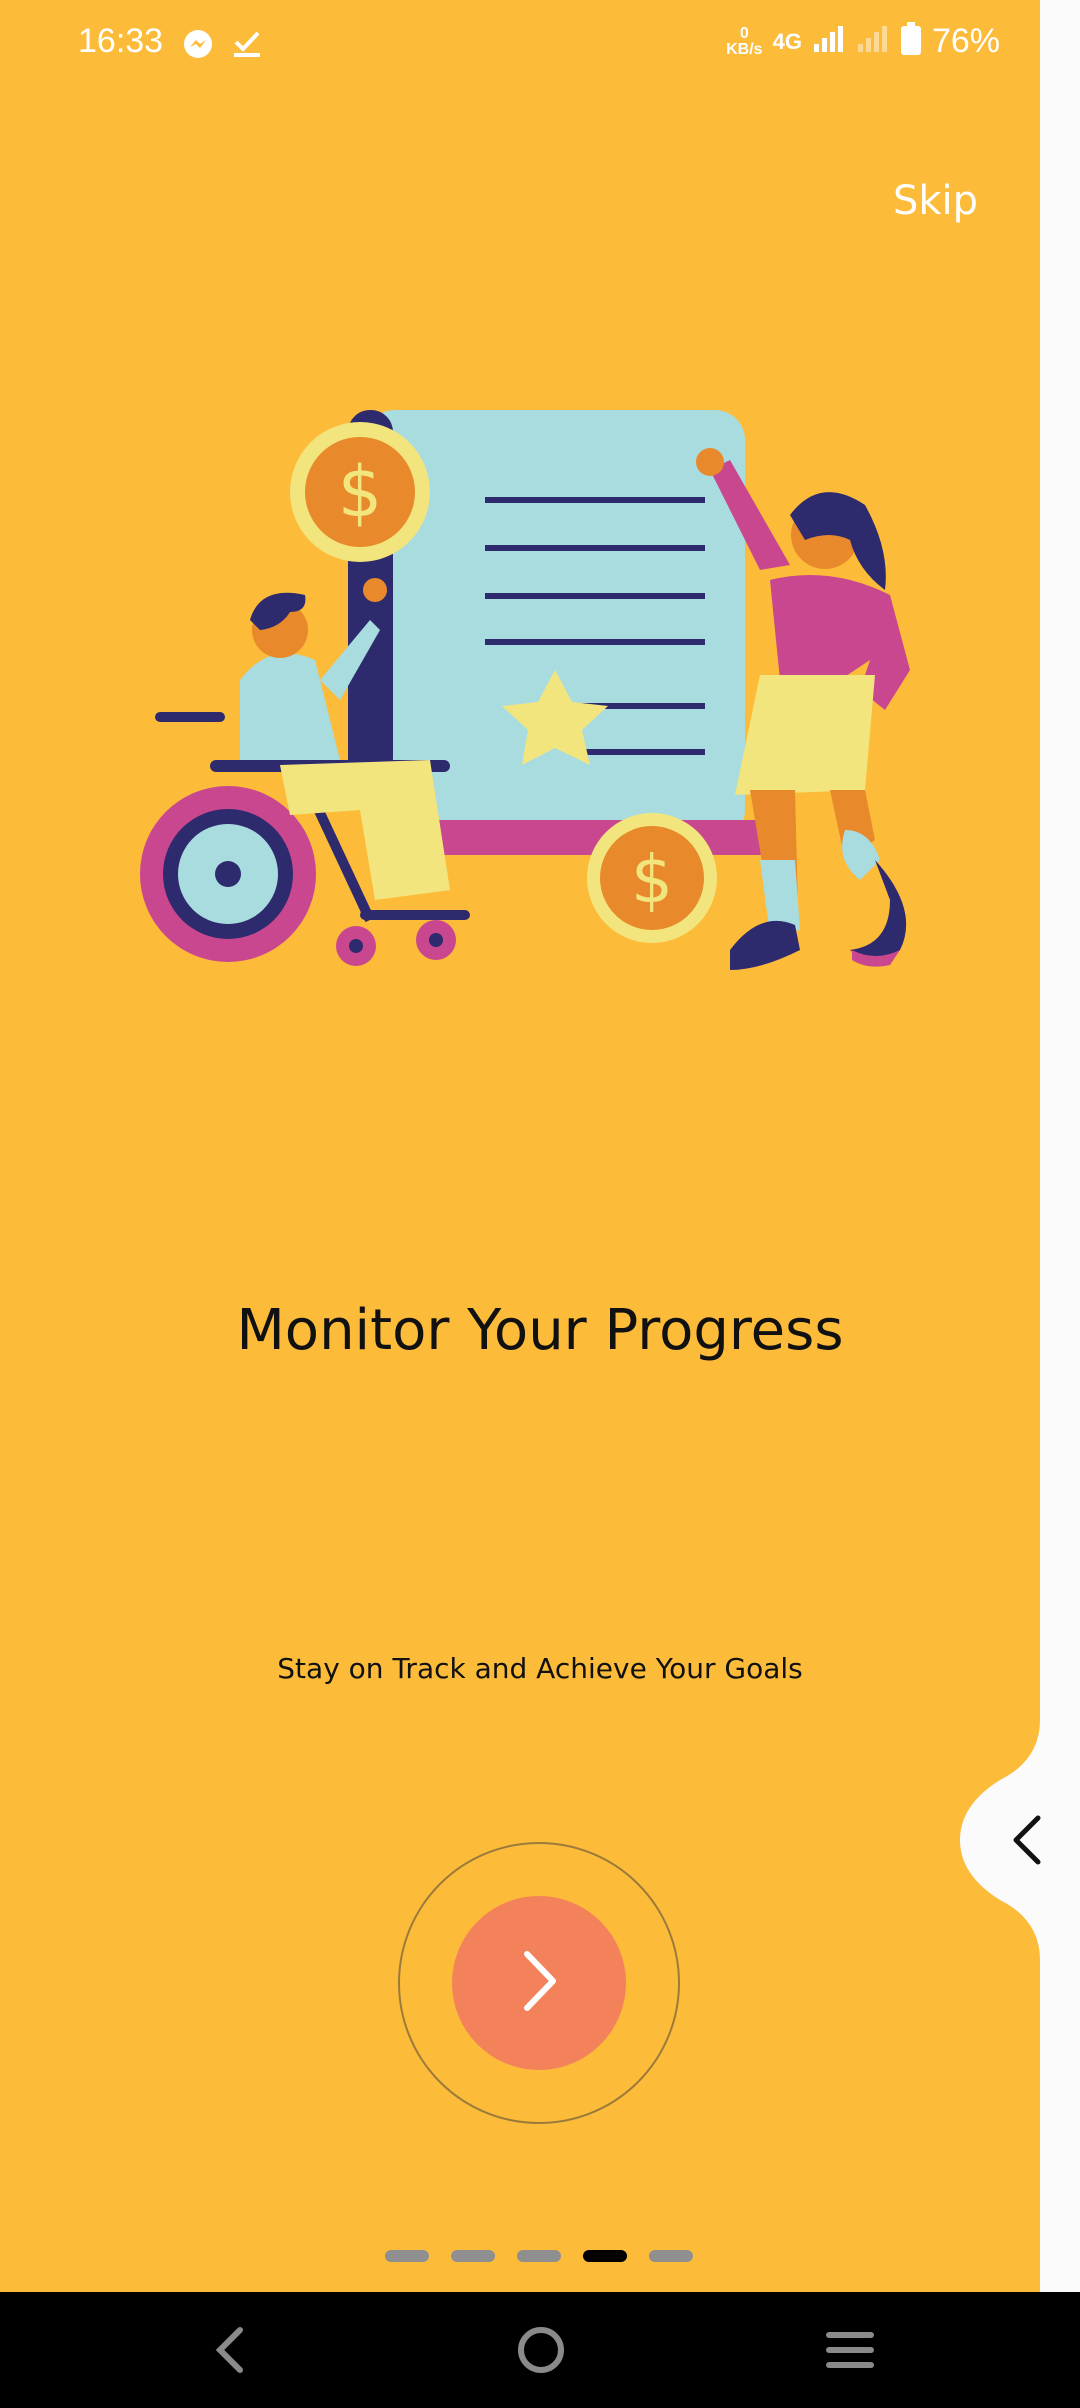 This screenshot has height=2408, width=1080. I want to click on page-indicator, so click(539, 2256).